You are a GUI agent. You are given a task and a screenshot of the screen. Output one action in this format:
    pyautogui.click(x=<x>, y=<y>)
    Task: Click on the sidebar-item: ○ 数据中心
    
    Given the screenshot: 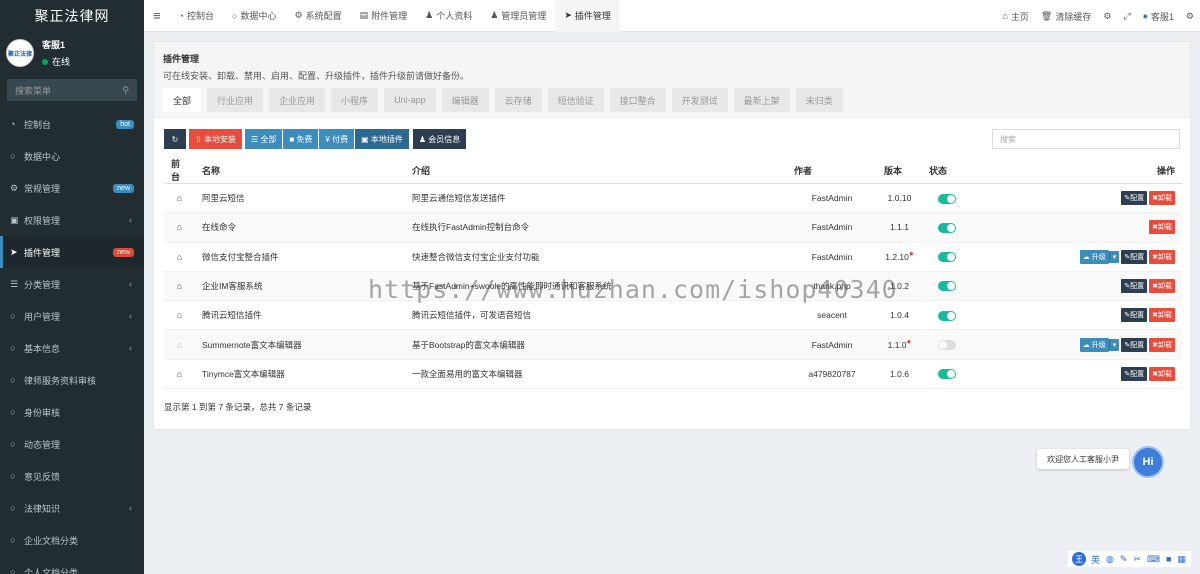 What is the action you would take?
    pyautogui.click(x=72, y=156)
    